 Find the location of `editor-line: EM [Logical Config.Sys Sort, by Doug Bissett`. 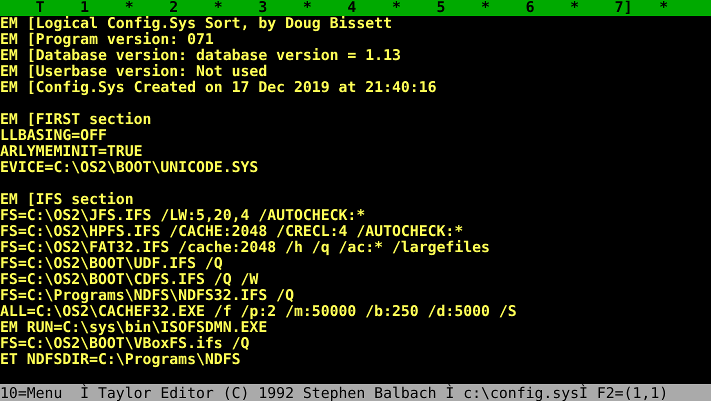

editor-line: EM [Logical Config.Sys Sort, by Doug Bissett is located at coordinates (196, 24).